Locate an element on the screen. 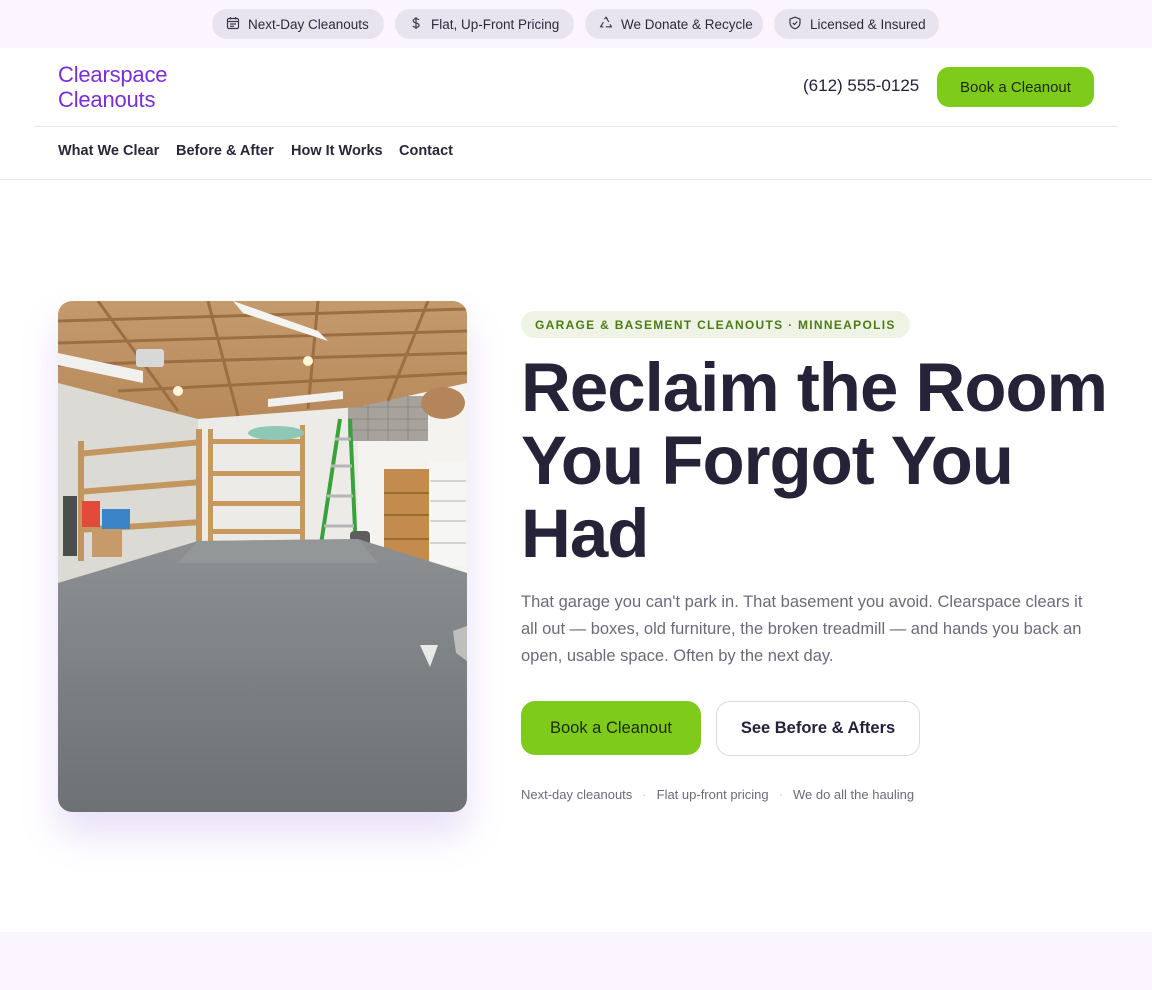 Image resolution: width=1152 pixels, height=990 pixels. trust-pill-next-day: Next-Day Cleanouts is located at coordinates (298, 24).